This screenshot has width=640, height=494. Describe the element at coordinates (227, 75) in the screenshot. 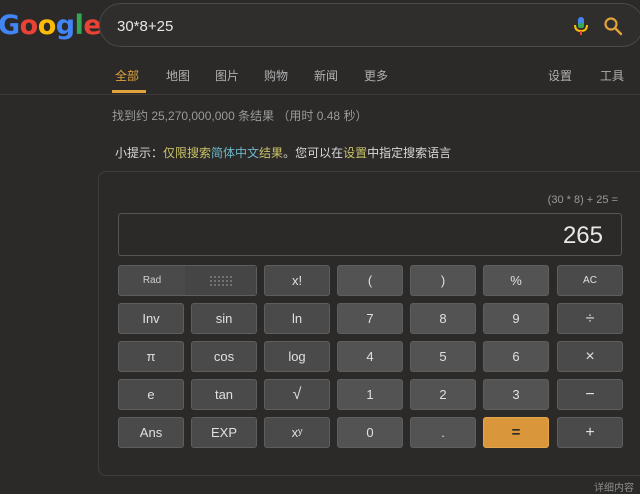

I see `tab-images: 图片` at that location.